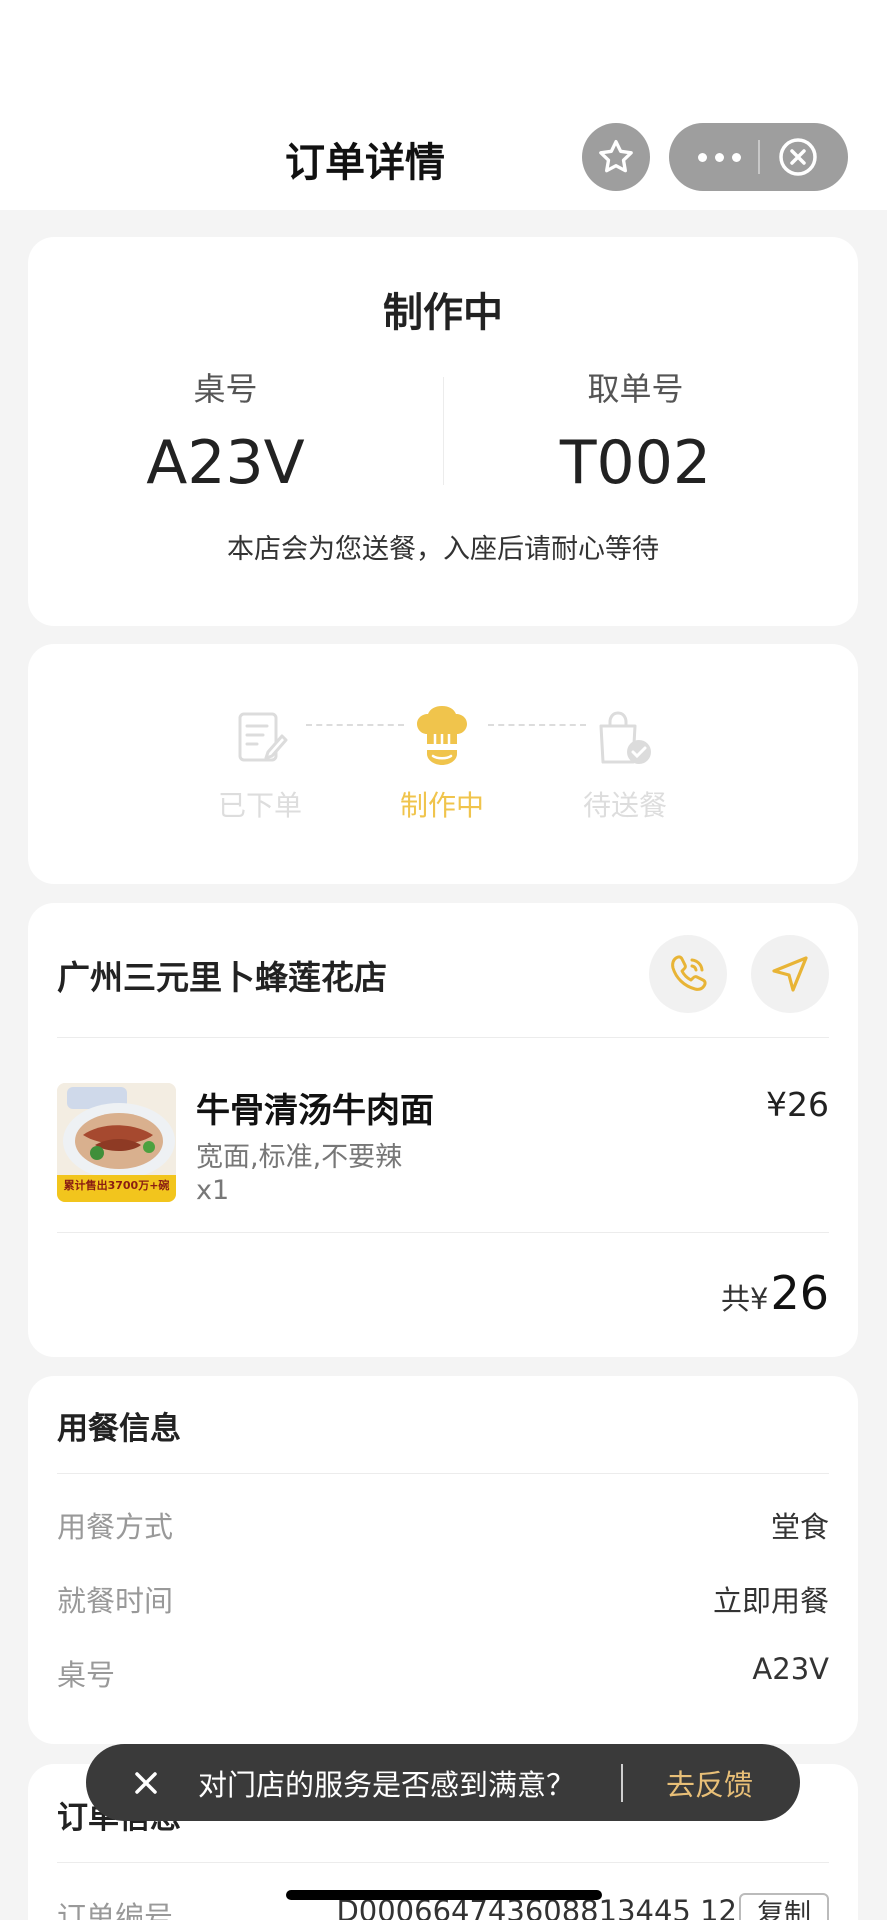  I want to click on table-number-block: 桌号 A23V, so click(225, 431).